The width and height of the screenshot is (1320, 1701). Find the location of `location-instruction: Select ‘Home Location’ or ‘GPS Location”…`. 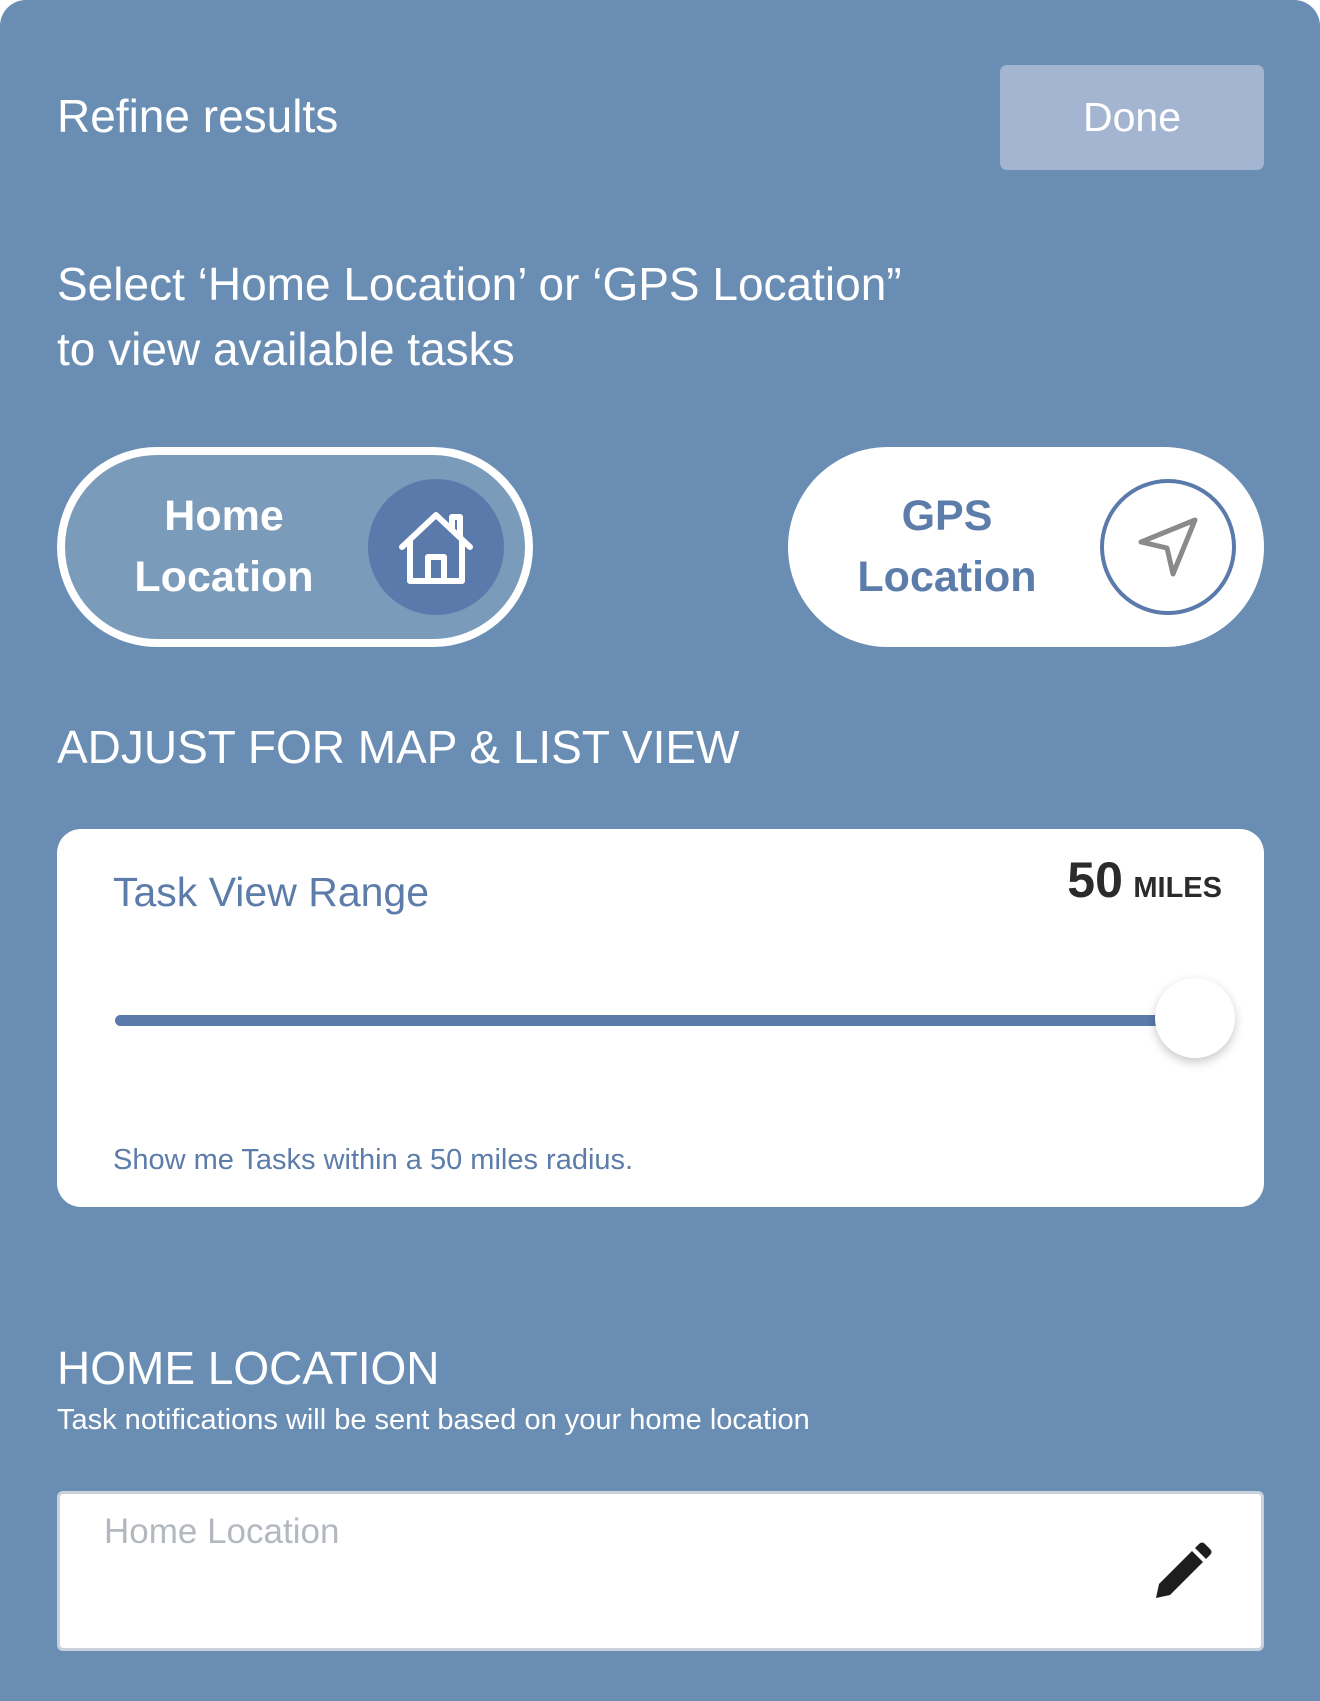

location-instruction: Select ‘Home Location’ or ‘GPS Location”… is located at coordinates (567, 317).